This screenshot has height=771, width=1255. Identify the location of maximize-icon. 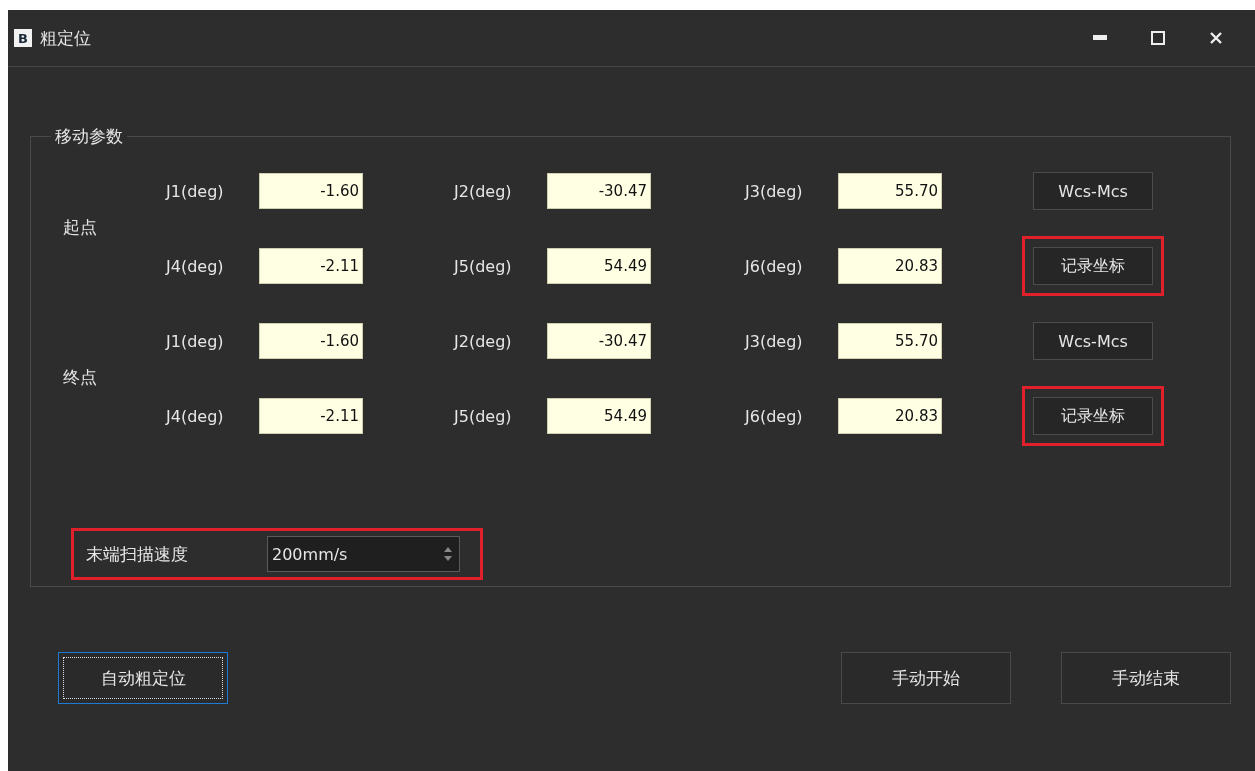
(1158, 38).